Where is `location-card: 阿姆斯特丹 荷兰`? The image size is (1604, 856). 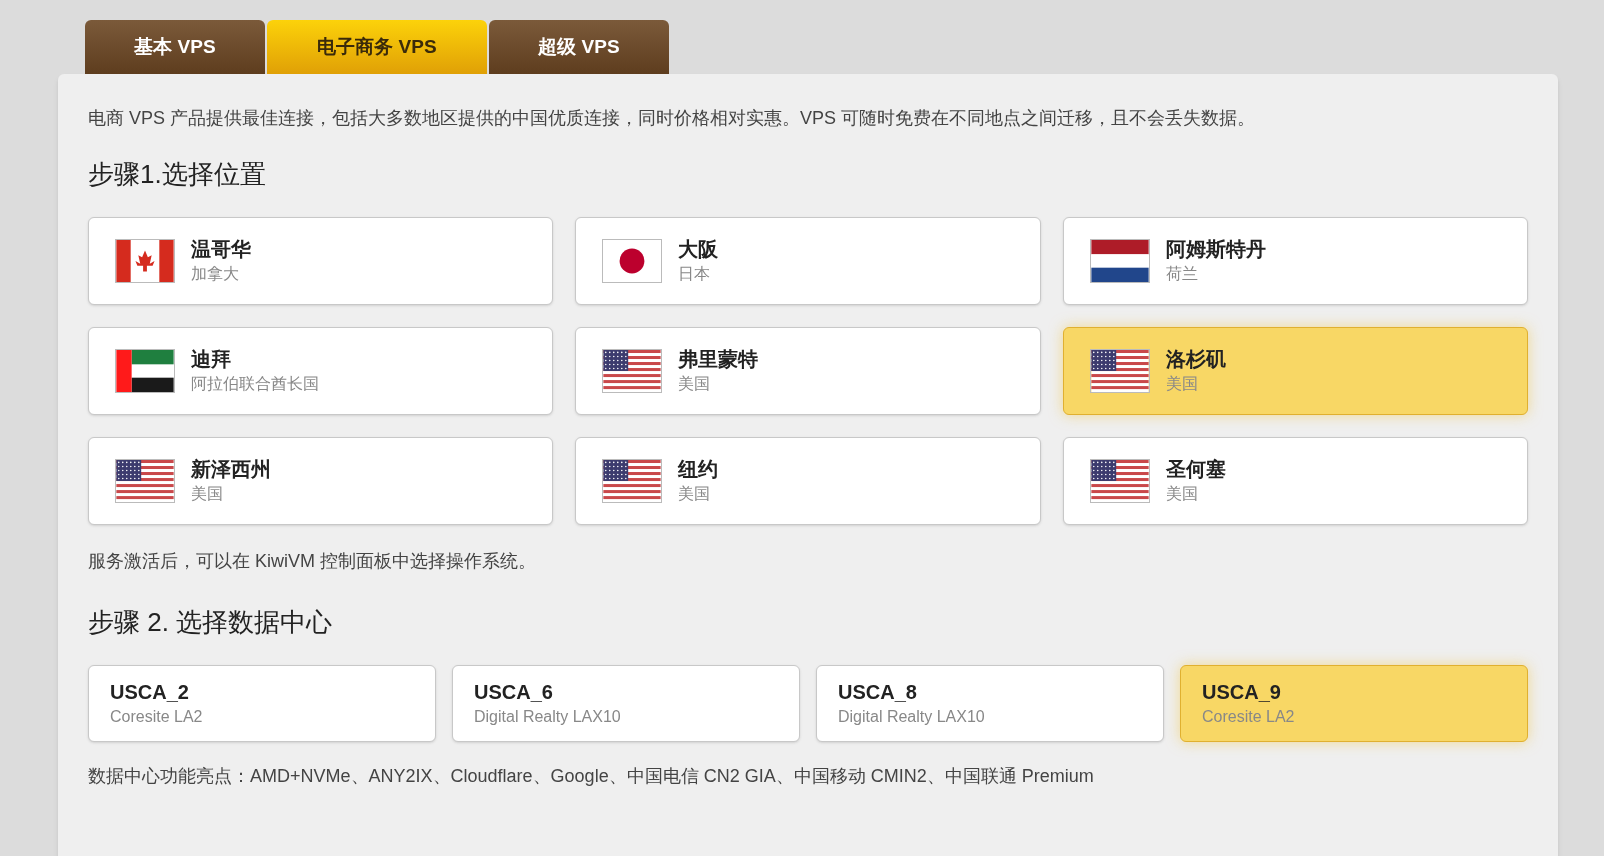
location-card: 阿姆斯特丹 荷兰 is located at coordinates (1295, 261).